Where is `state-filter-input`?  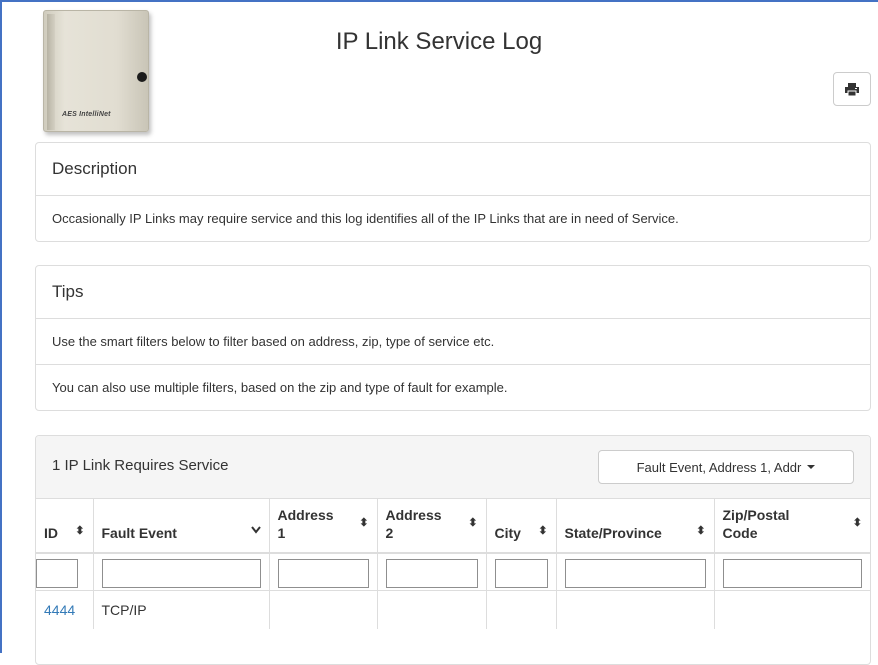
state-filter-input is located at coordinates (635, 574).